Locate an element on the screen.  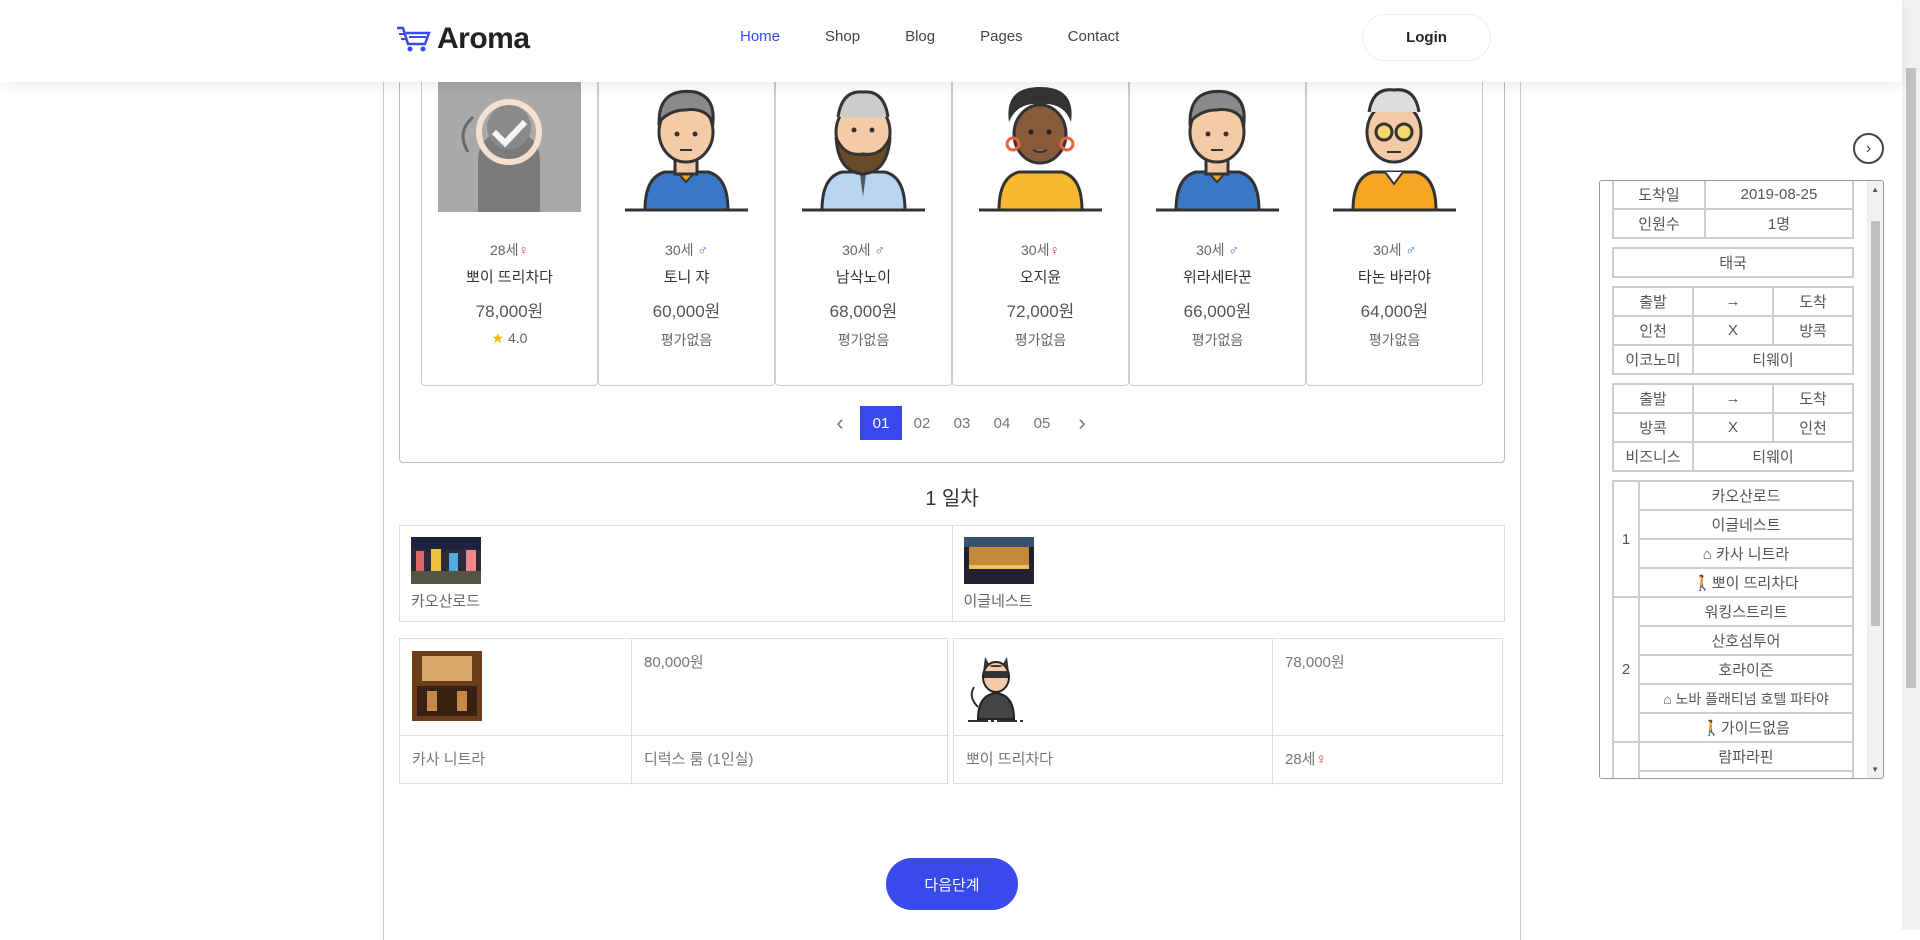
nav-blog: Blog is located at coordinates (920, 36).